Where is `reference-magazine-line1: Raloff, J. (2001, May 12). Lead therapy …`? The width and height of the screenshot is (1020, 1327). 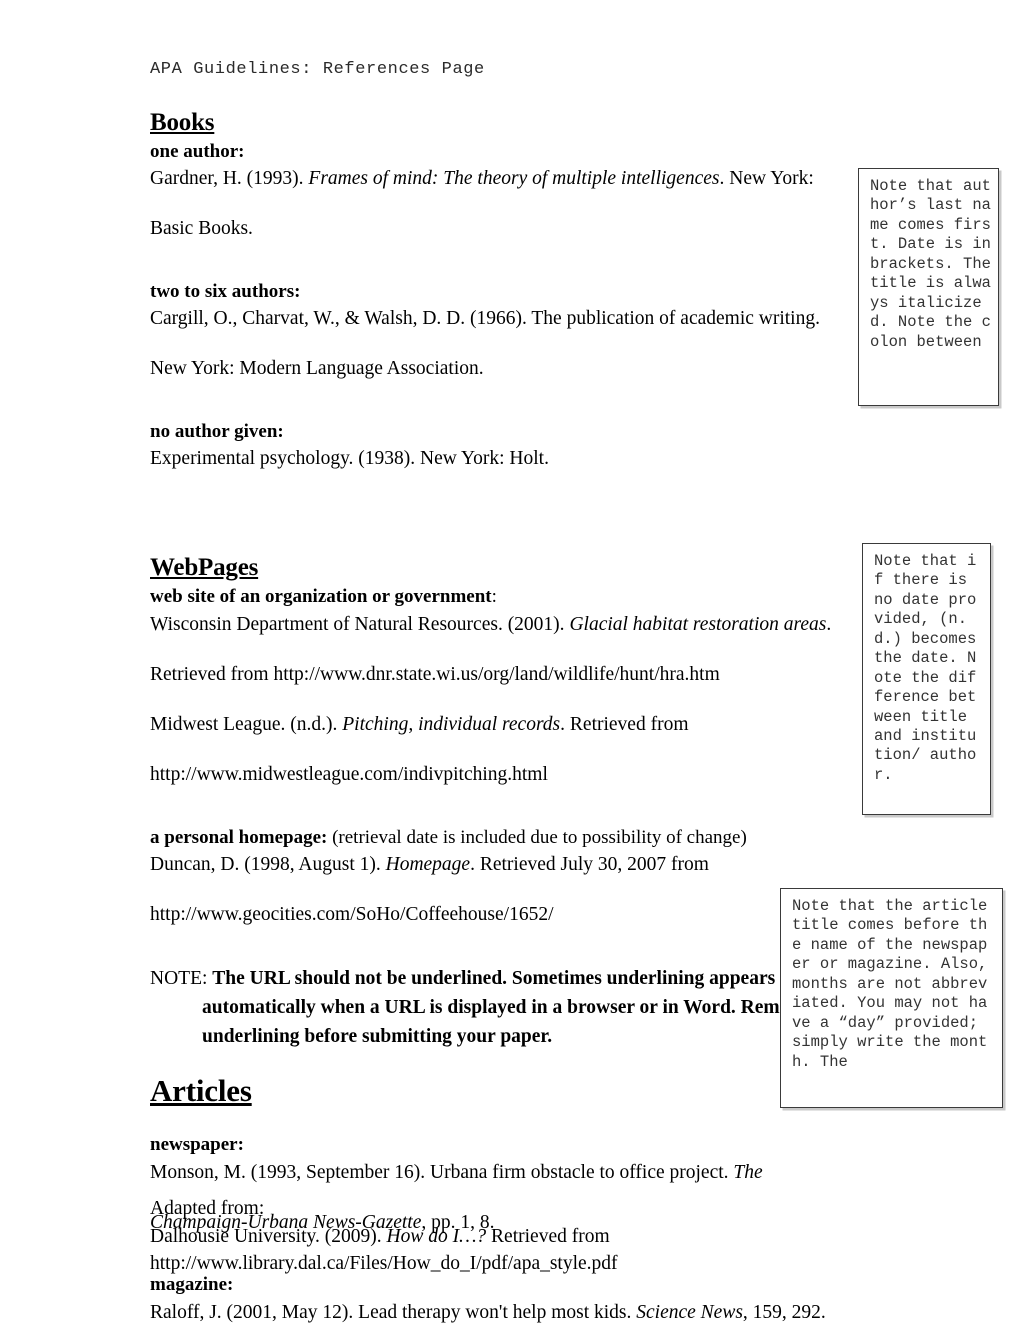 reference-magazine-line1: Raloff, J. (2001, May 12). Lead therapy … is located at coordinates (515, 1313).